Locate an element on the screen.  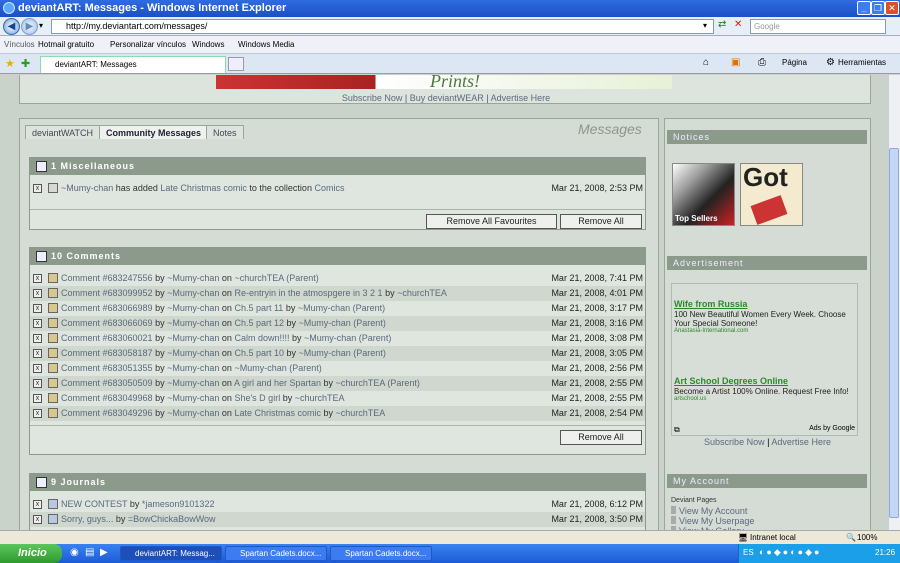
language-indicator: ES is located at coordinates (748, 552).